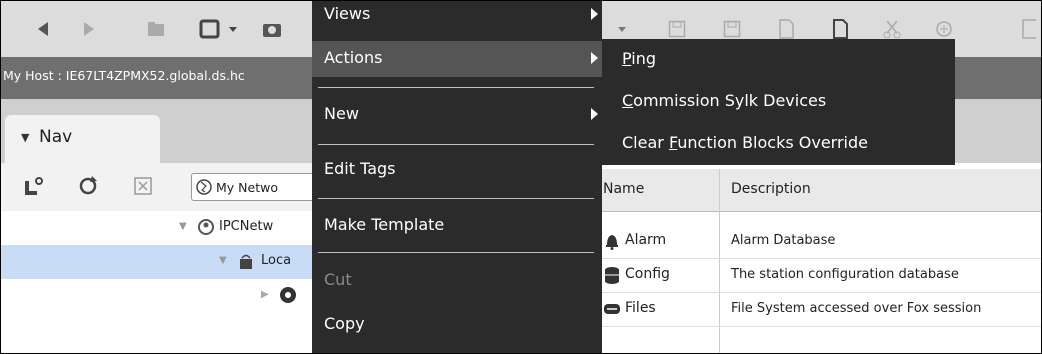 This screenshot has width=1042, height=354. Describe the element at coordinates (457, 325) in the screenshot. I see `menu-item-copy: Copy` at that location.